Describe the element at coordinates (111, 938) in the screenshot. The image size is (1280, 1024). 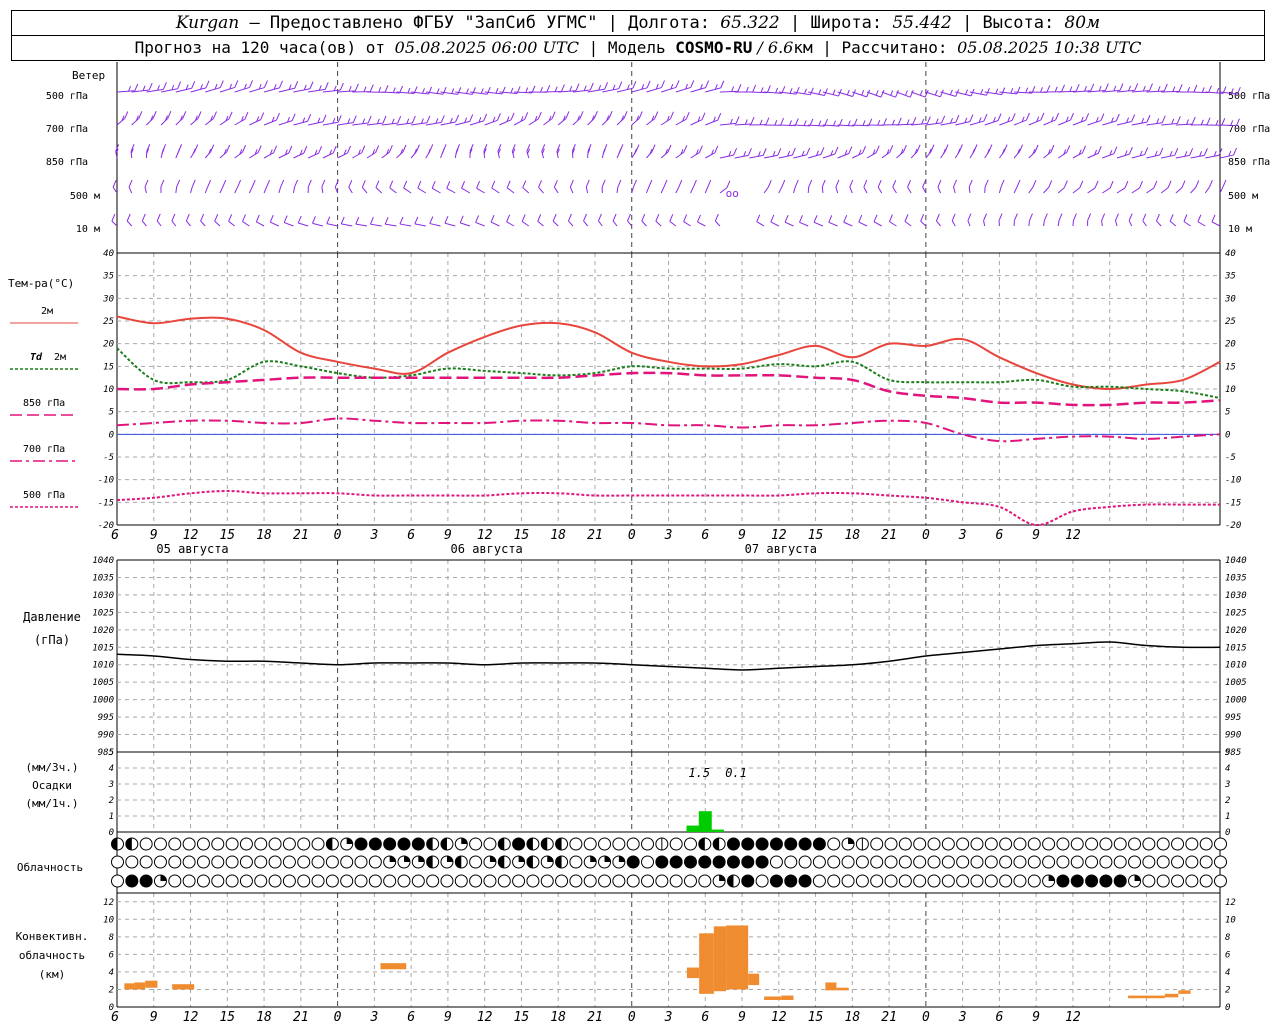
I see `conv-tick-label-left: 8` at that location.